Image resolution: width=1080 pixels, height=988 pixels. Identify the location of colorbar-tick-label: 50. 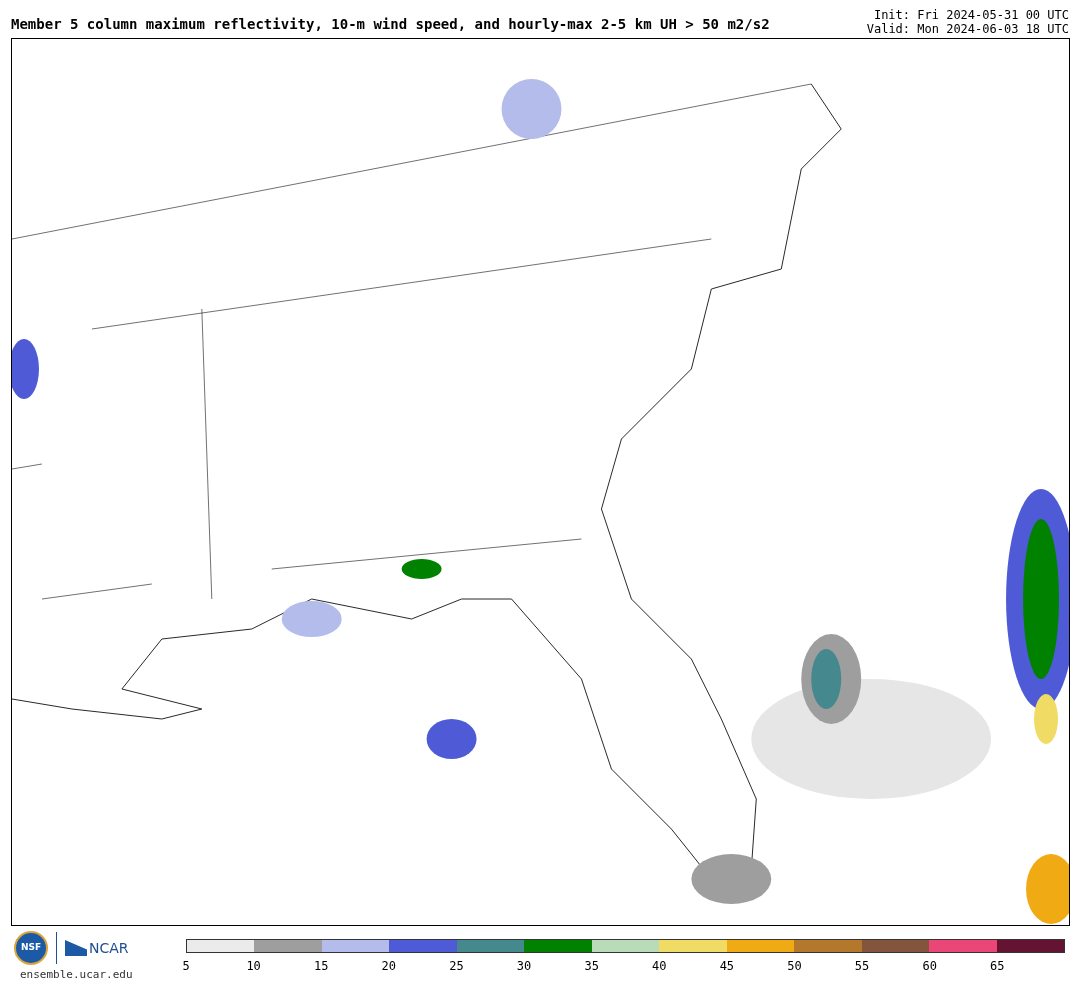
(794, 966).